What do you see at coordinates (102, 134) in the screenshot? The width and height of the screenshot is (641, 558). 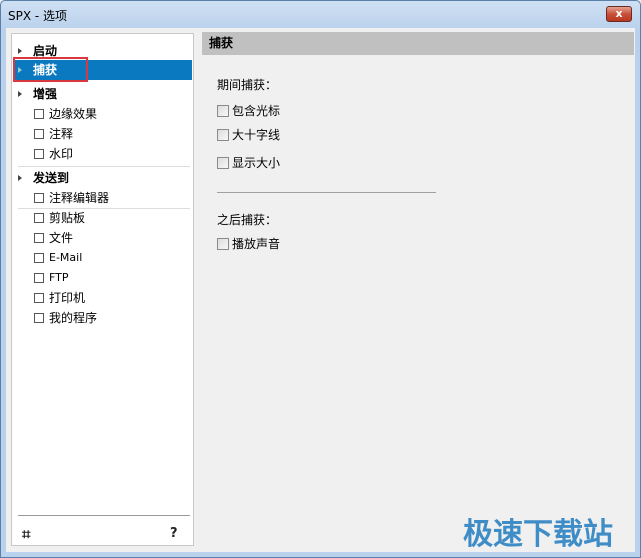 I see `tree-item-annotation: 注释` at bounding box center [102, 134].